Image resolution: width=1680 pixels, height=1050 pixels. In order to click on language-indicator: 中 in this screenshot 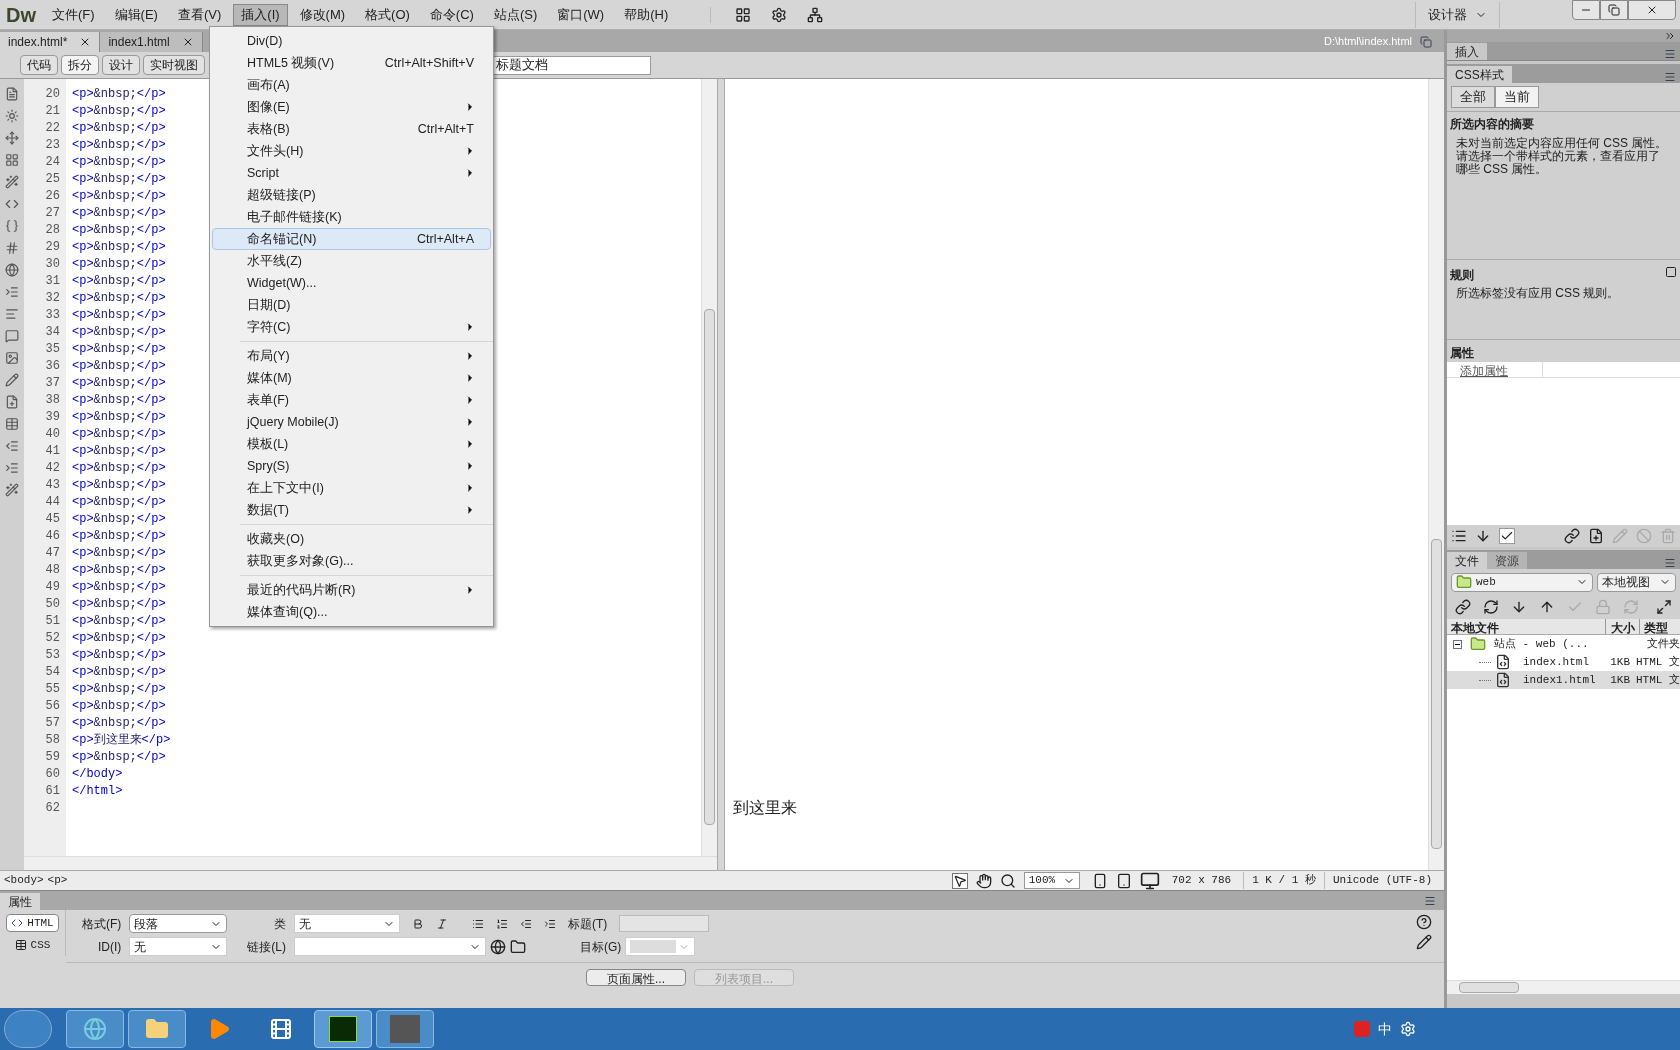, I will do `click(1385, 1029)`.